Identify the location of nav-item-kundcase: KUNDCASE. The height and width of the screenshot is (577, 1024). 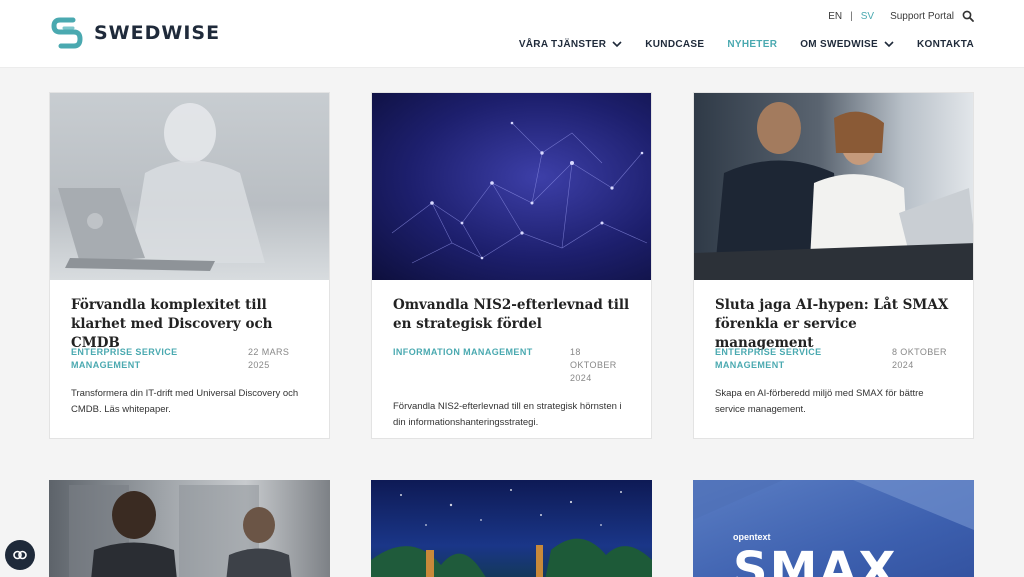
(674, 44).